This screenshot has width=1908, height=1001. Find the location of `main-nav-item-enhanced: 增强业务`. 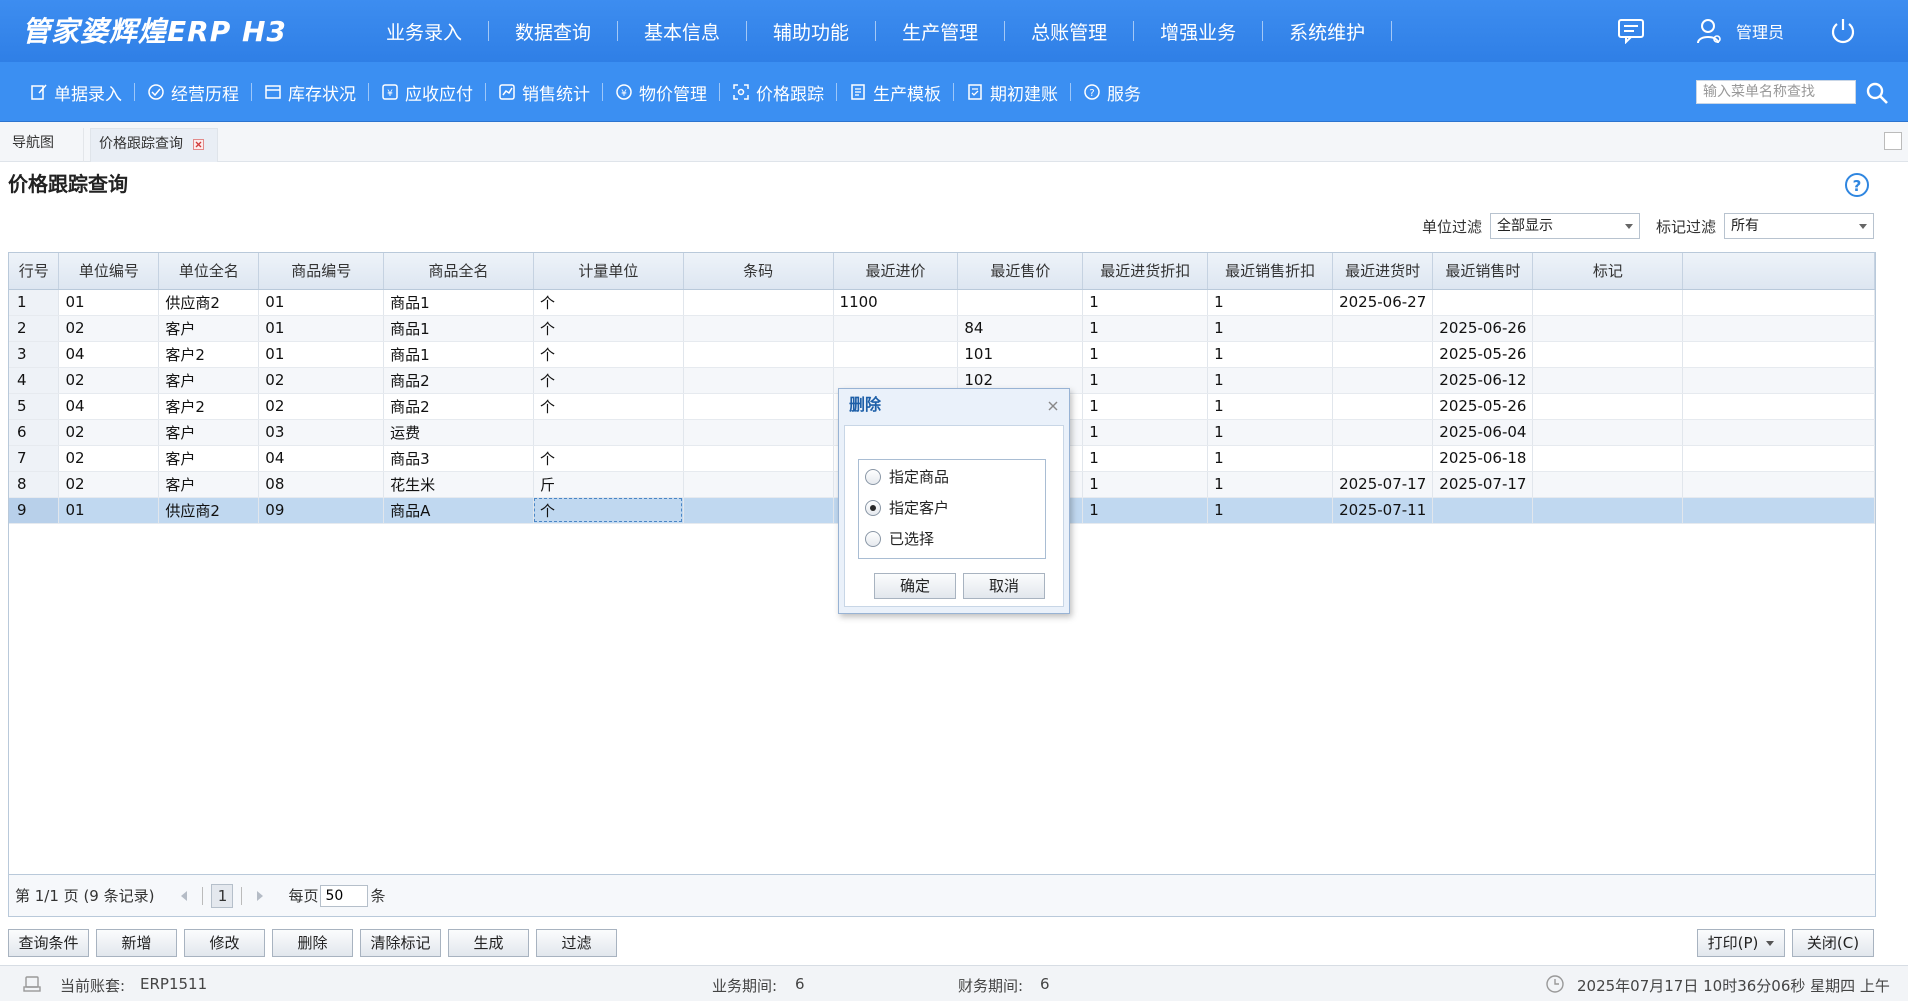

main-nav-item-enhanced: 增强业务 is located at coordinates (1198, 31).